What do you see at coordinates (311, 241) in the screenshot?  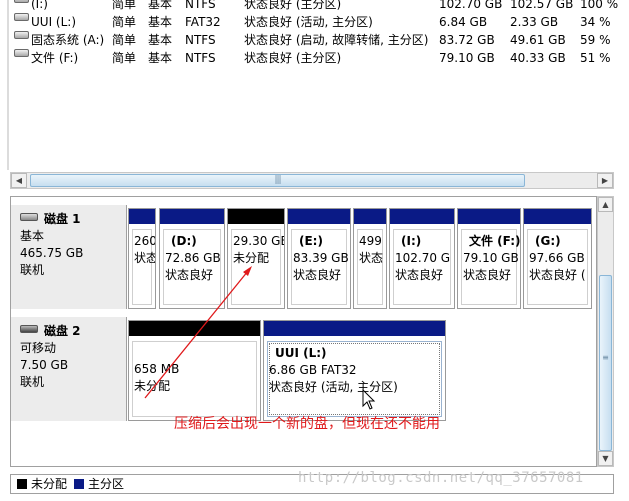 I see `partition-label: (E:)` at bounding box center [311, 241].